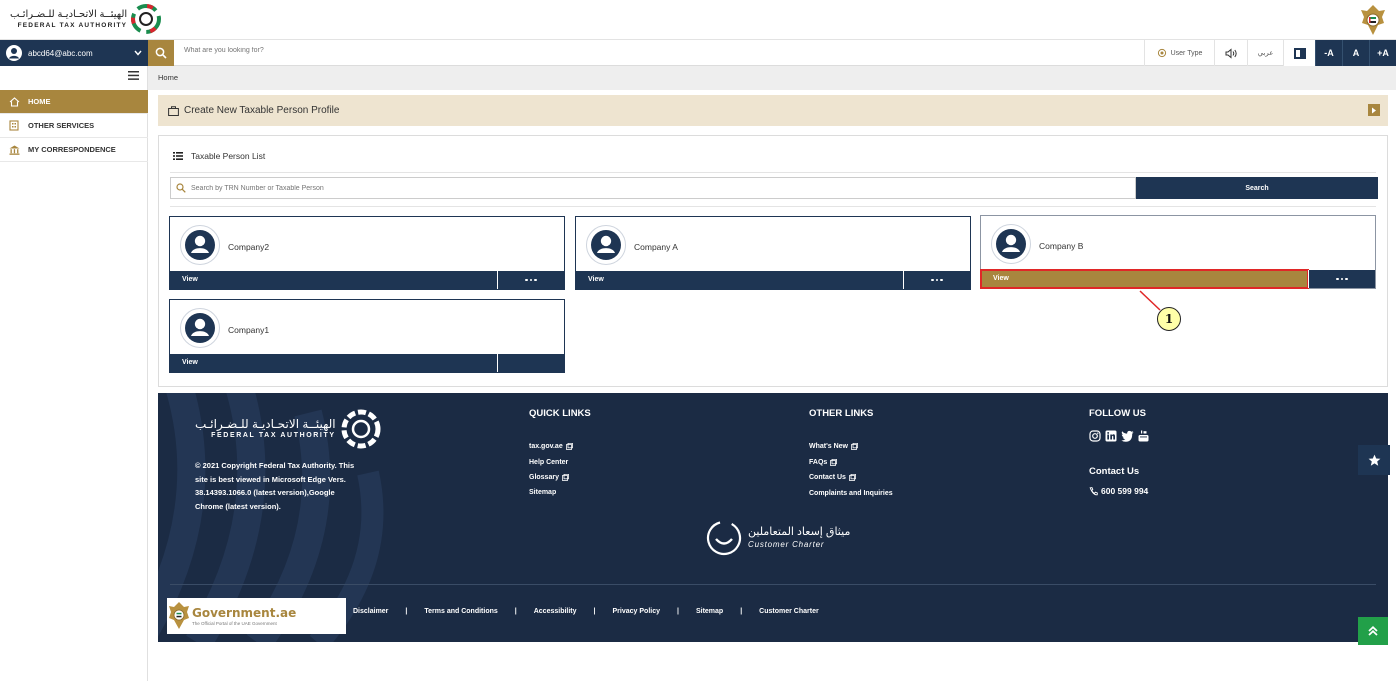  I want to click on sidebar: HOME OTHER SERVICES MY CORRESPONDENCE, so click(74, 373).